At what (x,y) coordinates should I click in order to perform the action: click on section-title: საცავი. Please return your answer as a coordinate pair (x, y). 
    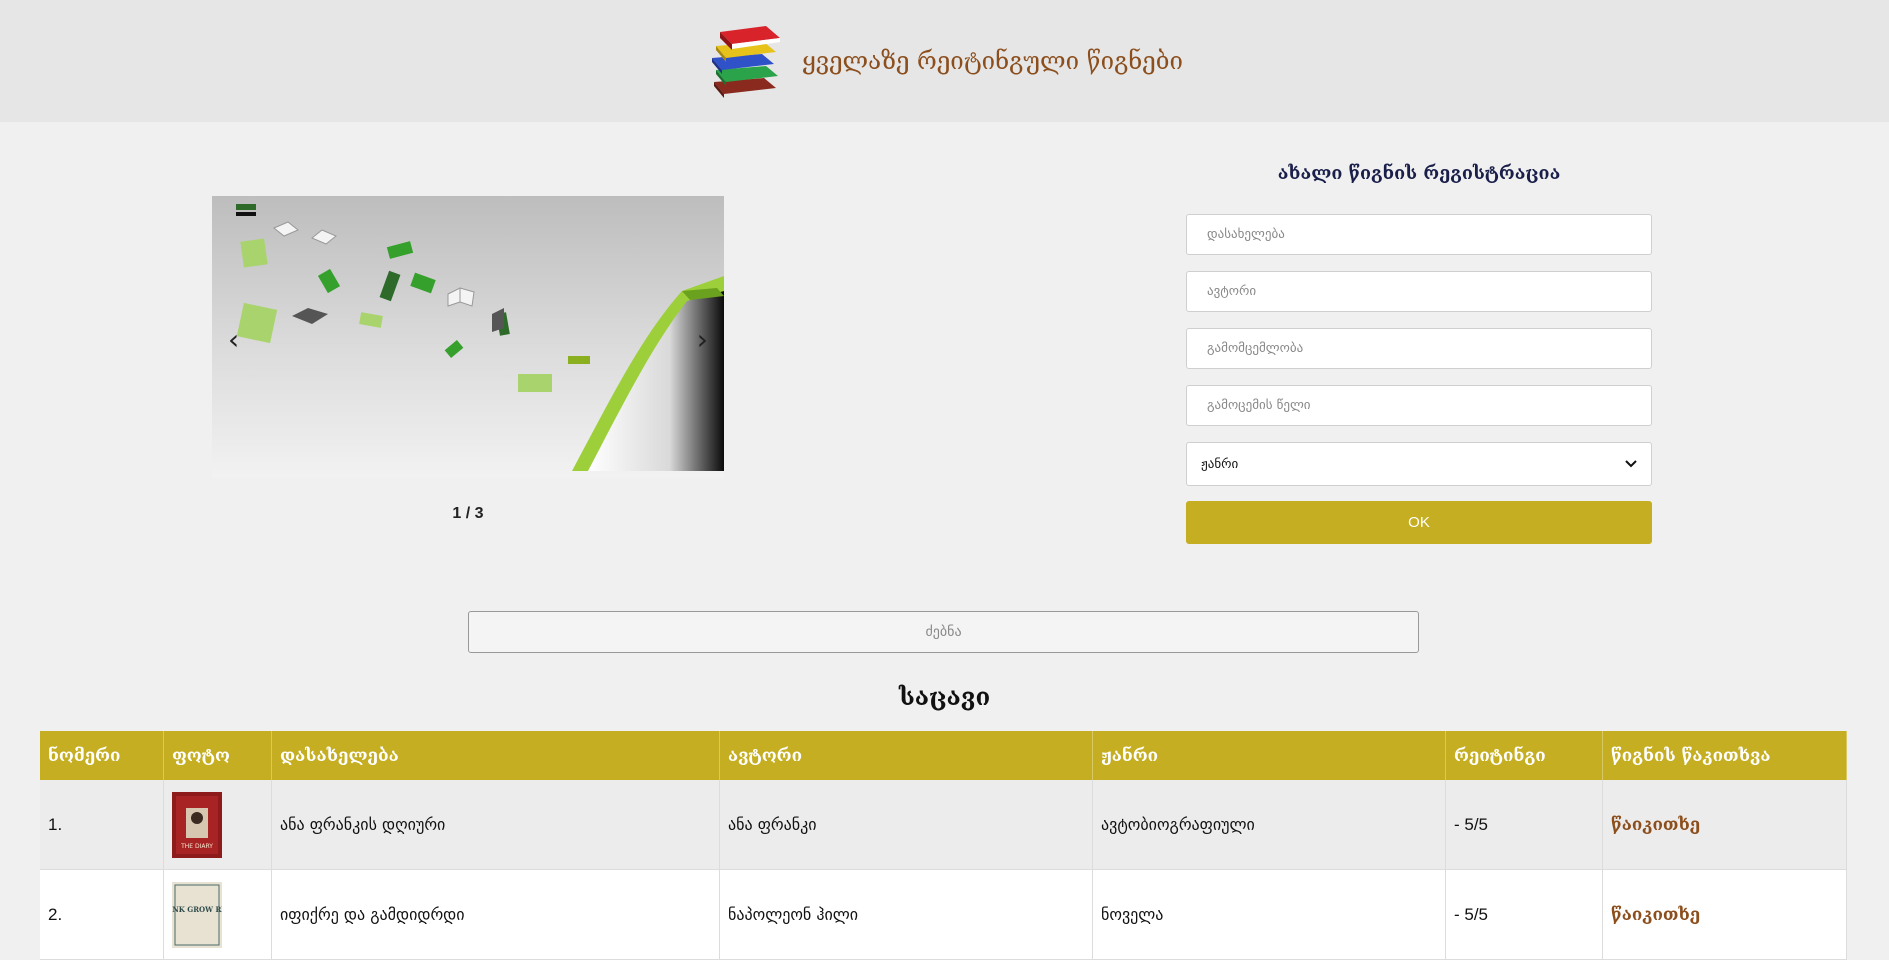
    Looking at the image, I should click on (944, 696).